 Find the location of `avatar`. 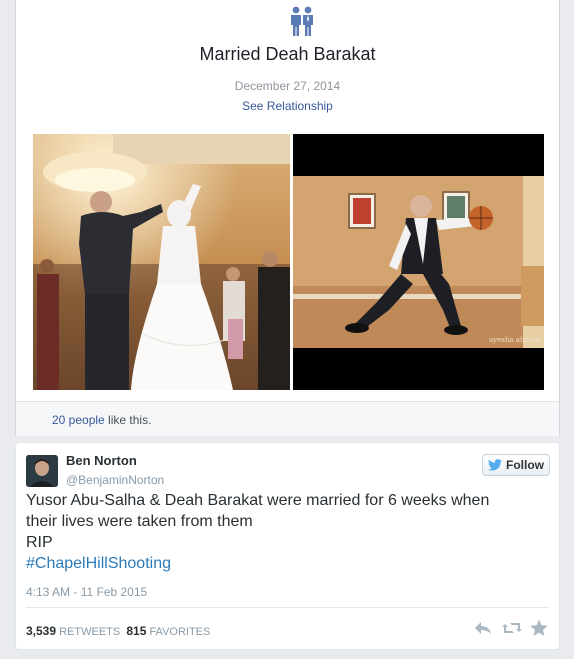

avatar is located at coordinates (42, 471).